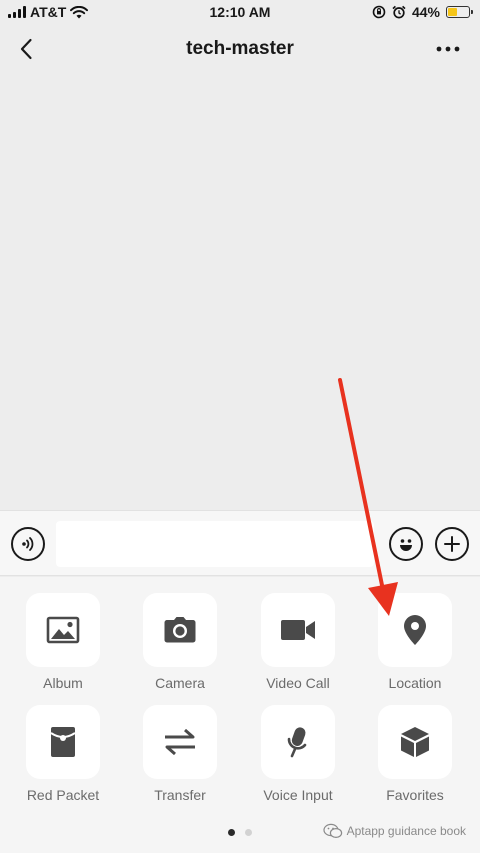  I want to click on album-label: Album, so click(63, 683).